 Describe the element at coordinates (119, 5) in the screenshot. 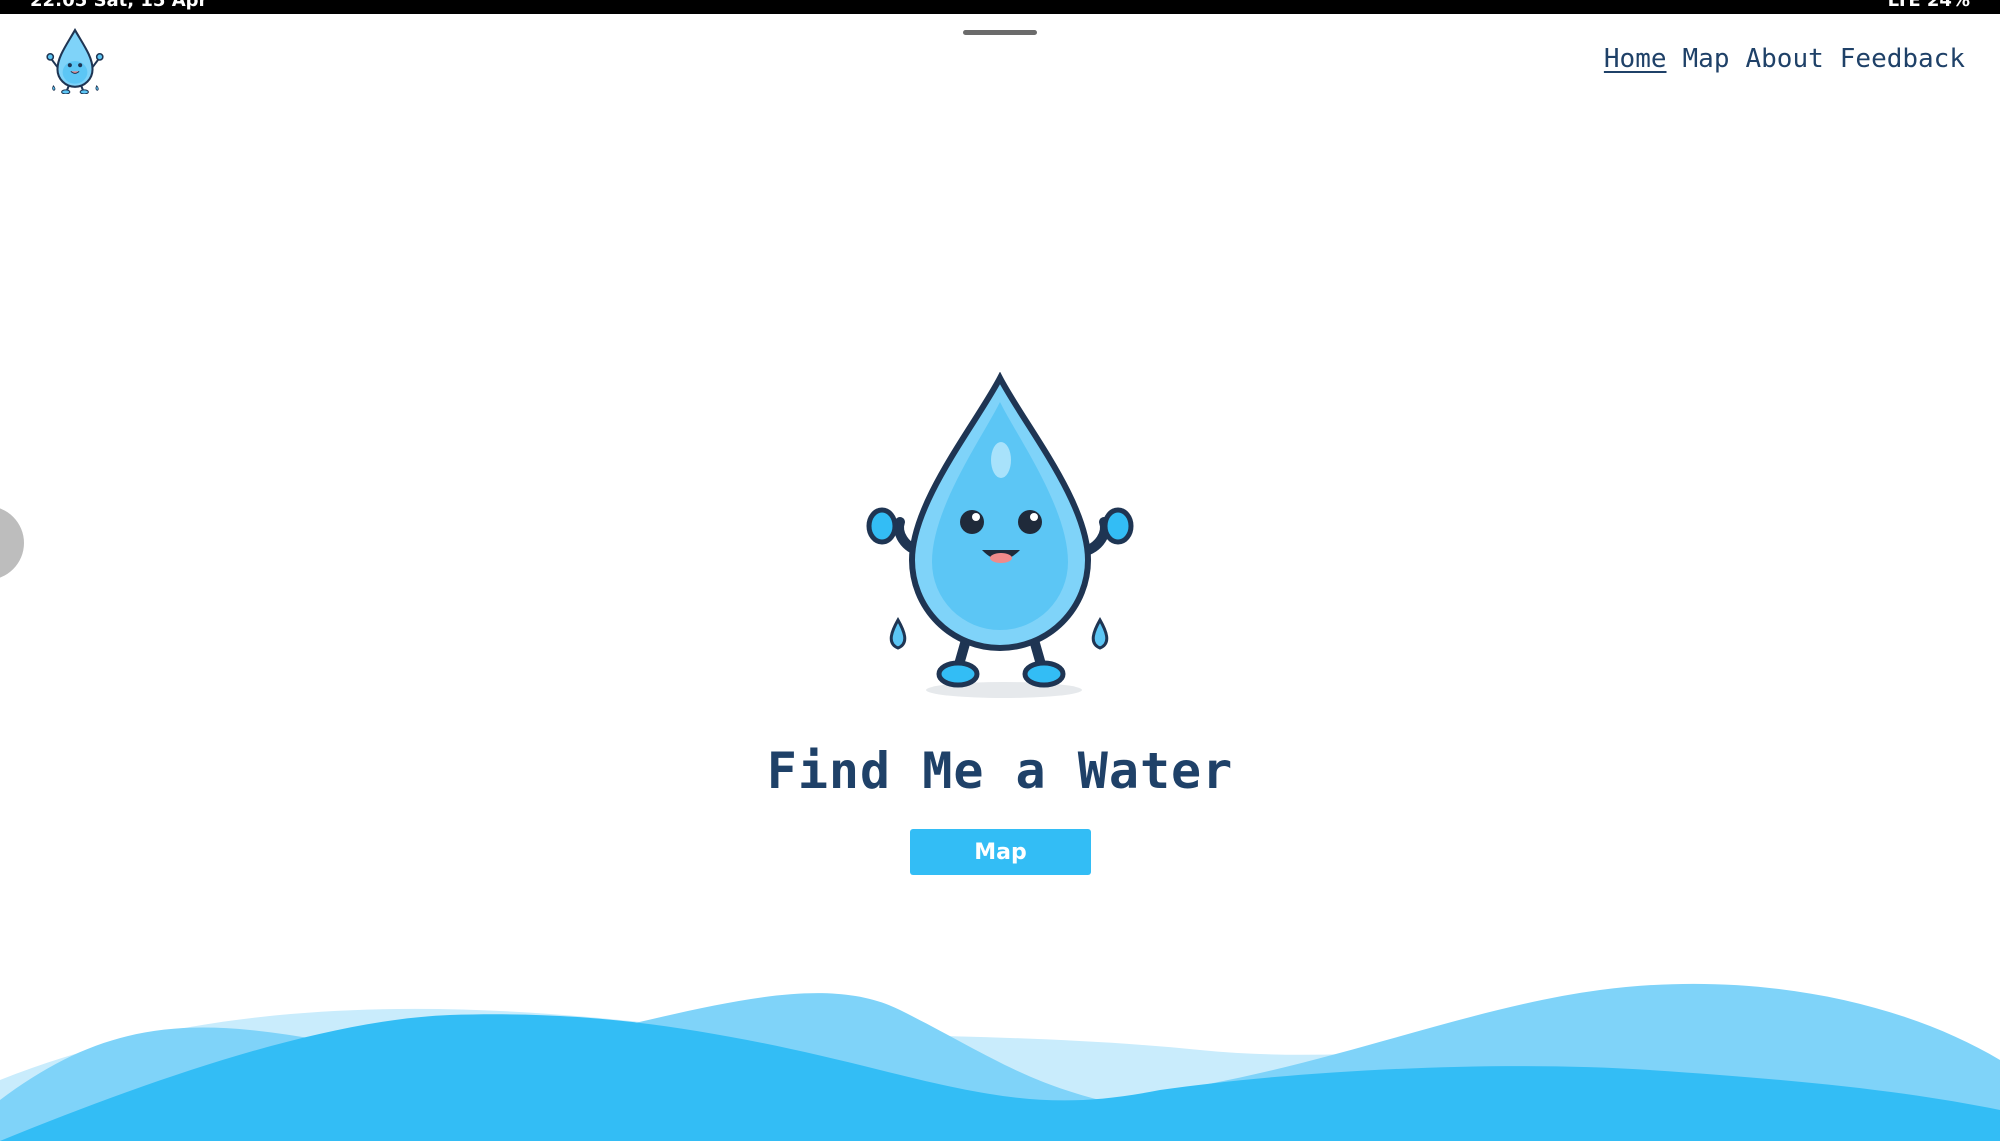

I see `status-time: 22:05 Sat, 15 Apr` at that location.